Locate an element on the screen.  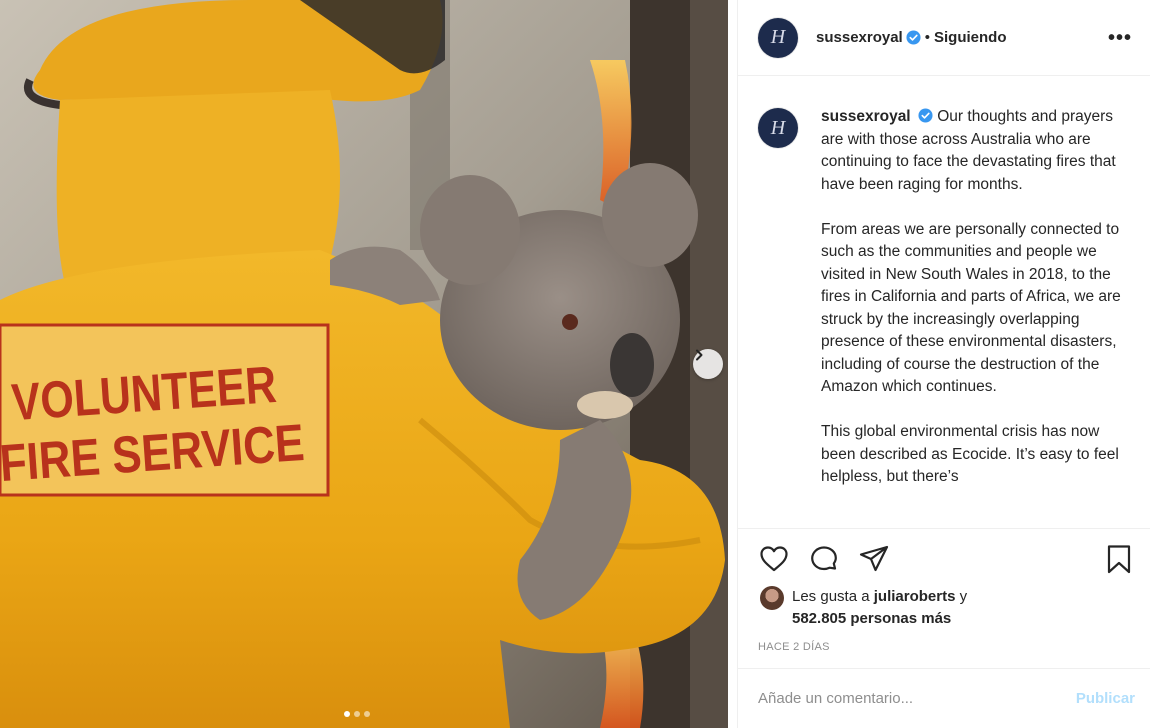
username-link: sussexroyal is located at coordinates (859, 37).